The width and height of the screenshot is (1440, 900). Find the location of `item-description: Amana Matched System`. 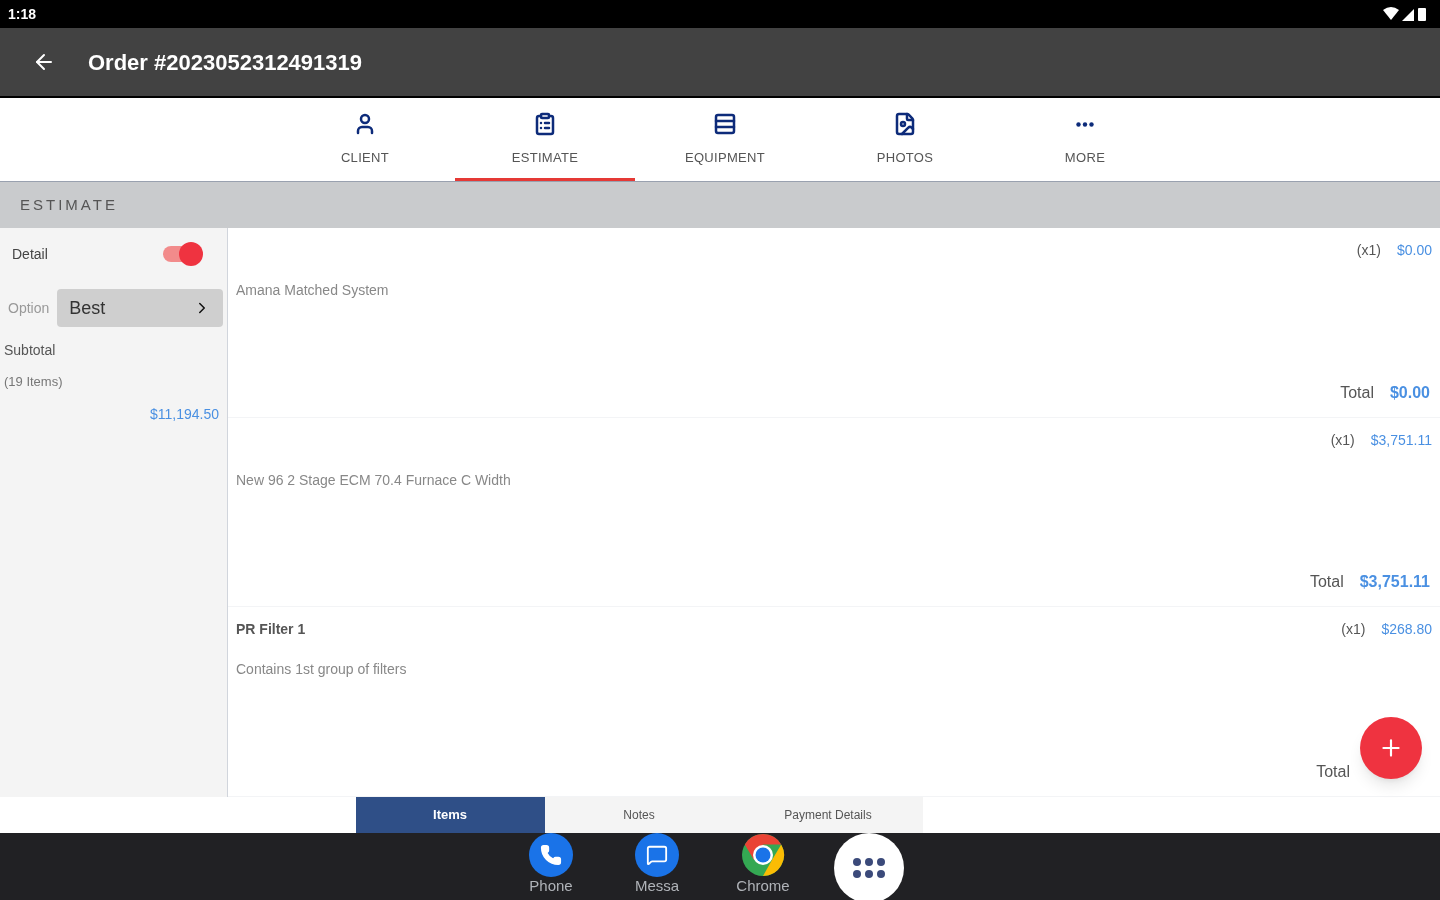

item-description: Amana Matched System is located at coordinates (313, 290).